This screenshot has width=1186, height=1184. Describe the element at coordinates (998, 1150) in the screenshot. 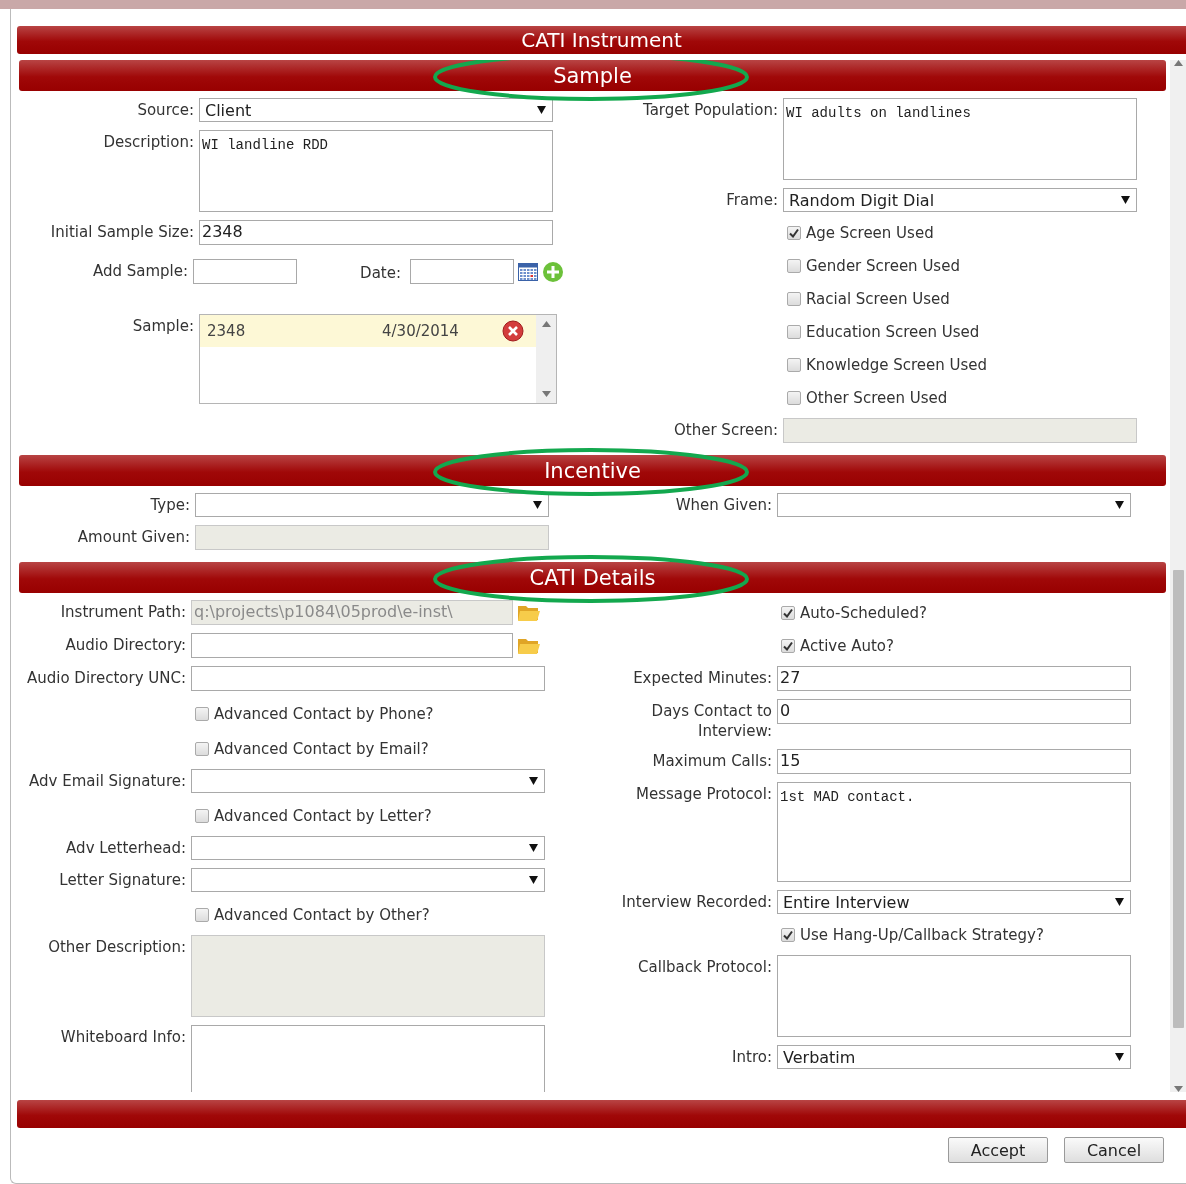

I see `dialog-button: Accept` at that location.